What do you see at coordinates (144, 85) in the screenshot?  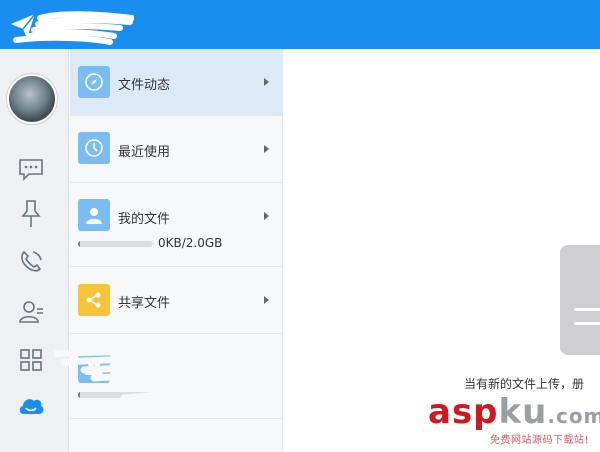 I see `menu-item-label: 文件动态` at bounding box center [144, 85].